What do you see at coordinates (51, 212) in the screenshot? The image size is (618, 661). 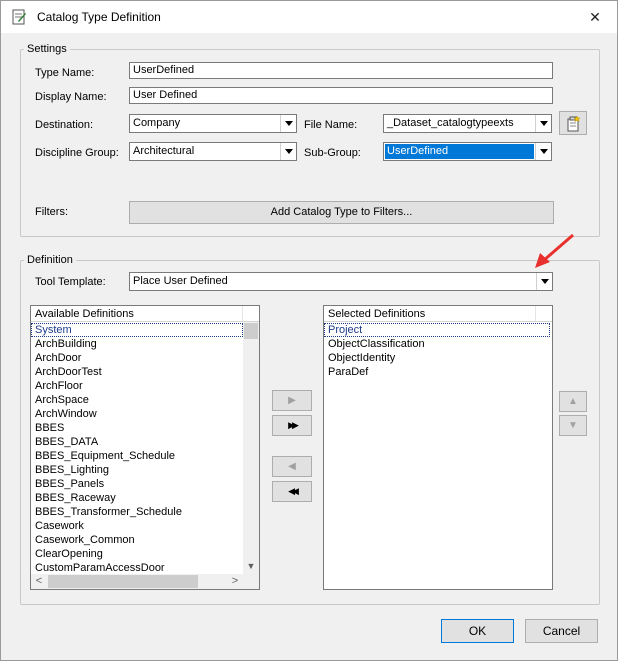 I see `filters-label: Filters:` at bounding box center [51, 212].